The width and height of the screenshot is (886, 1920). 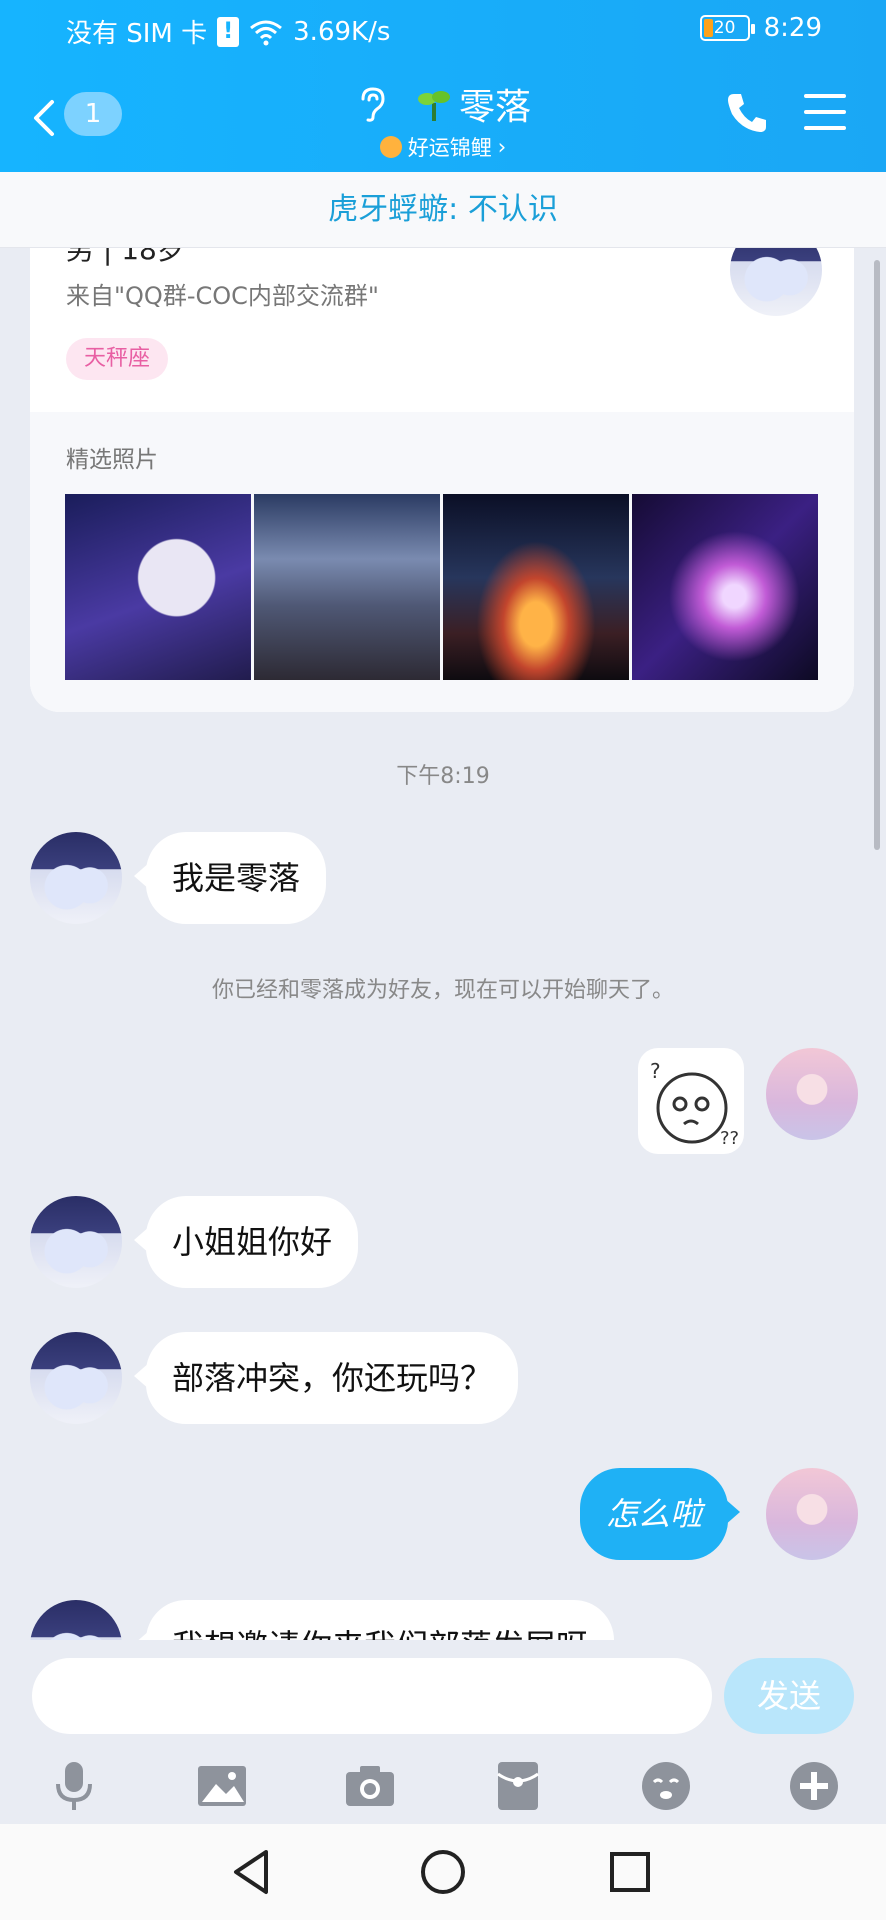 I want to click on carrier-text: 没有 SIM 卡, so click(x=137, y=34).